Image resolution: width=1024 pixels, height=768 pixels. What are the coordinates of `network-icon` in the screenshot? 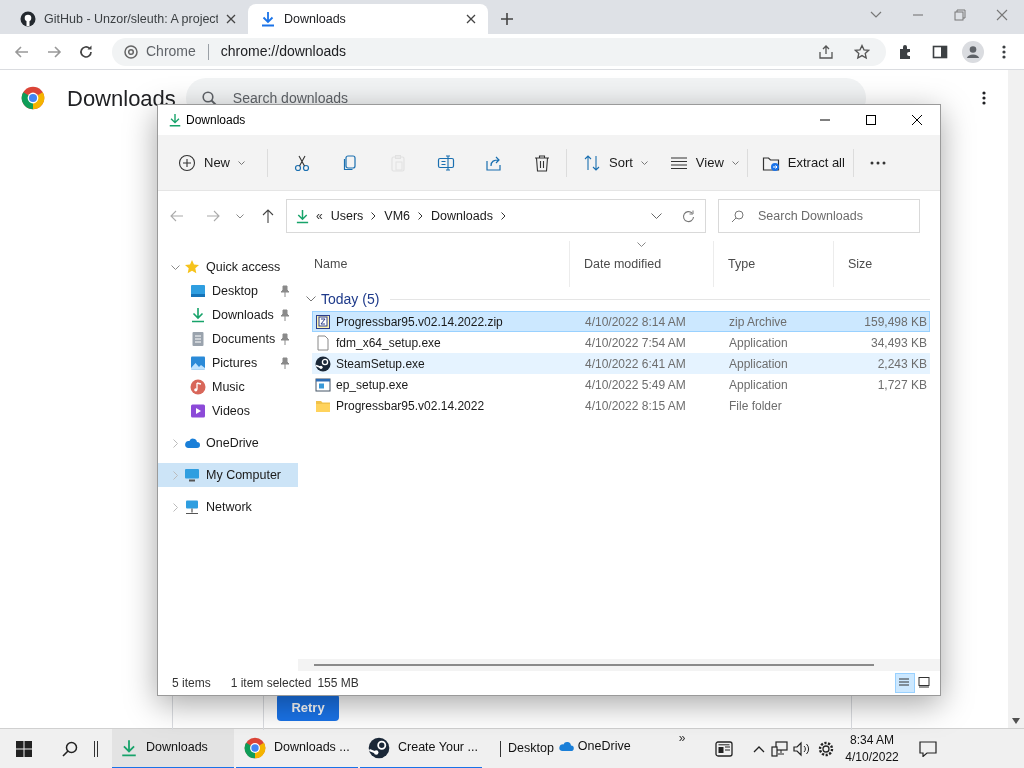 It's located at (780, 748).